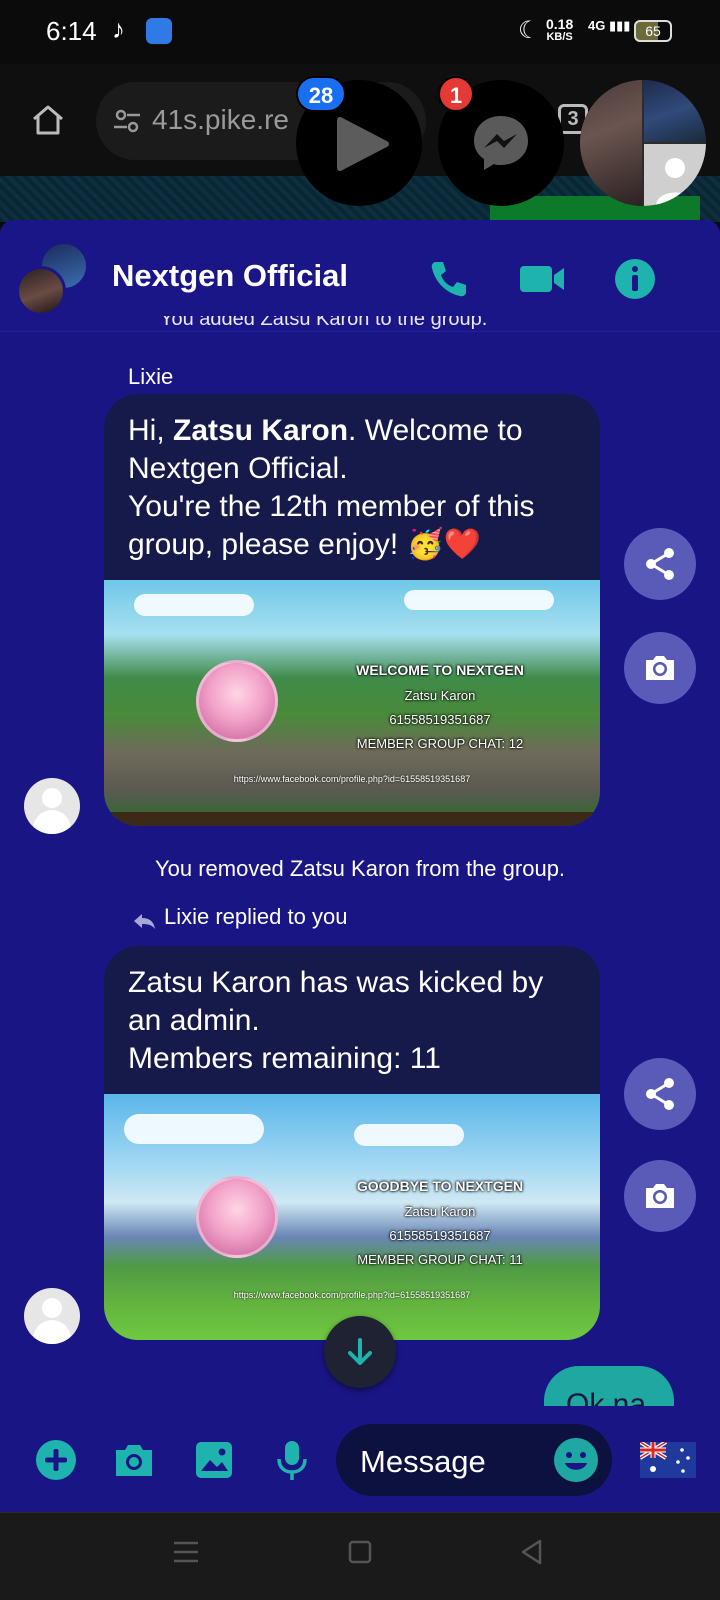 The height and width of the screenshot is (1600, 720). Describe the element at coordinates (336, 982) in the screenshot. I see `message-text-line: Zatsu Karon has was kicked by` at that location.